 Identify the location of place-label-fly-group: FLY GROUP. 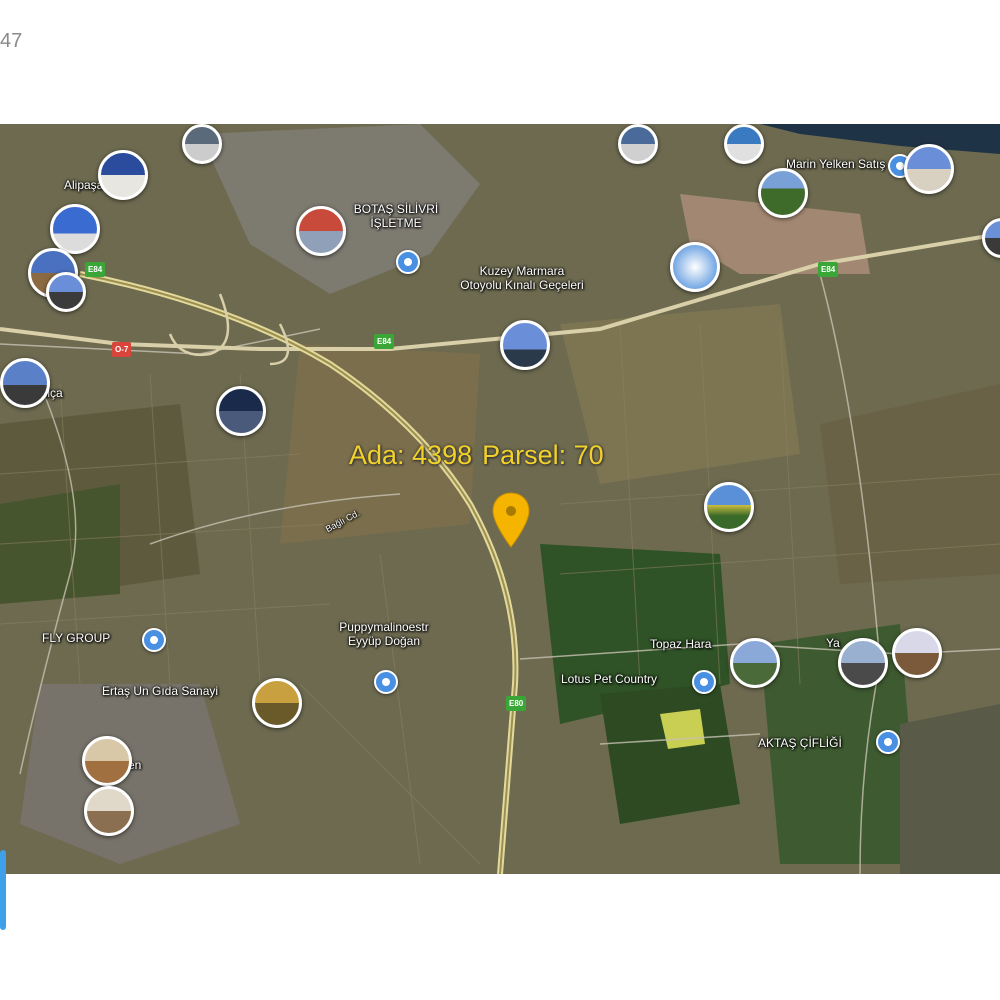
(76, 638).